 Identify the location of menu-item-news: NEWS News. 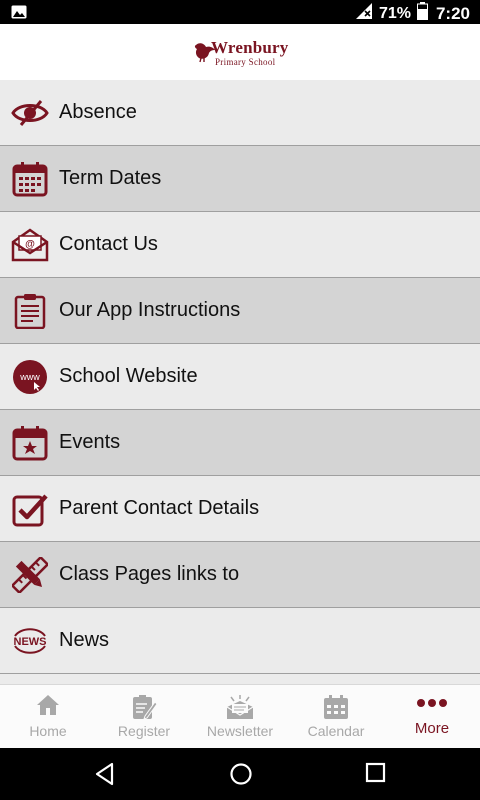
(240, 641).